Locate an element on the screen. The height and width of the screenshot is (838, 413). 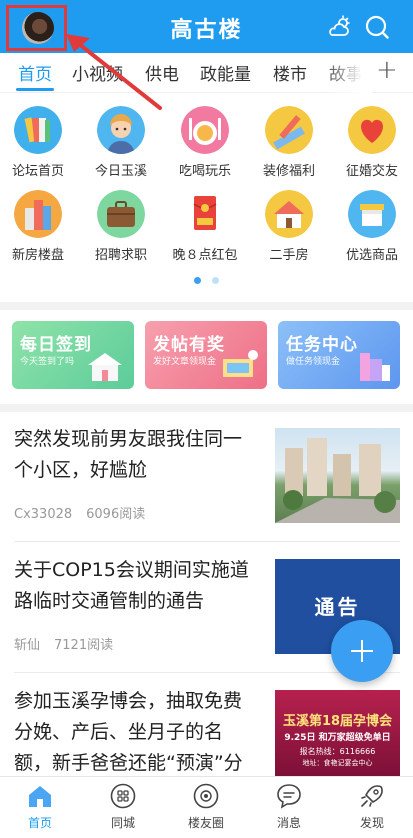
grid-item-dining: 吃喝玩乐 is located at coordinates (205, 147).